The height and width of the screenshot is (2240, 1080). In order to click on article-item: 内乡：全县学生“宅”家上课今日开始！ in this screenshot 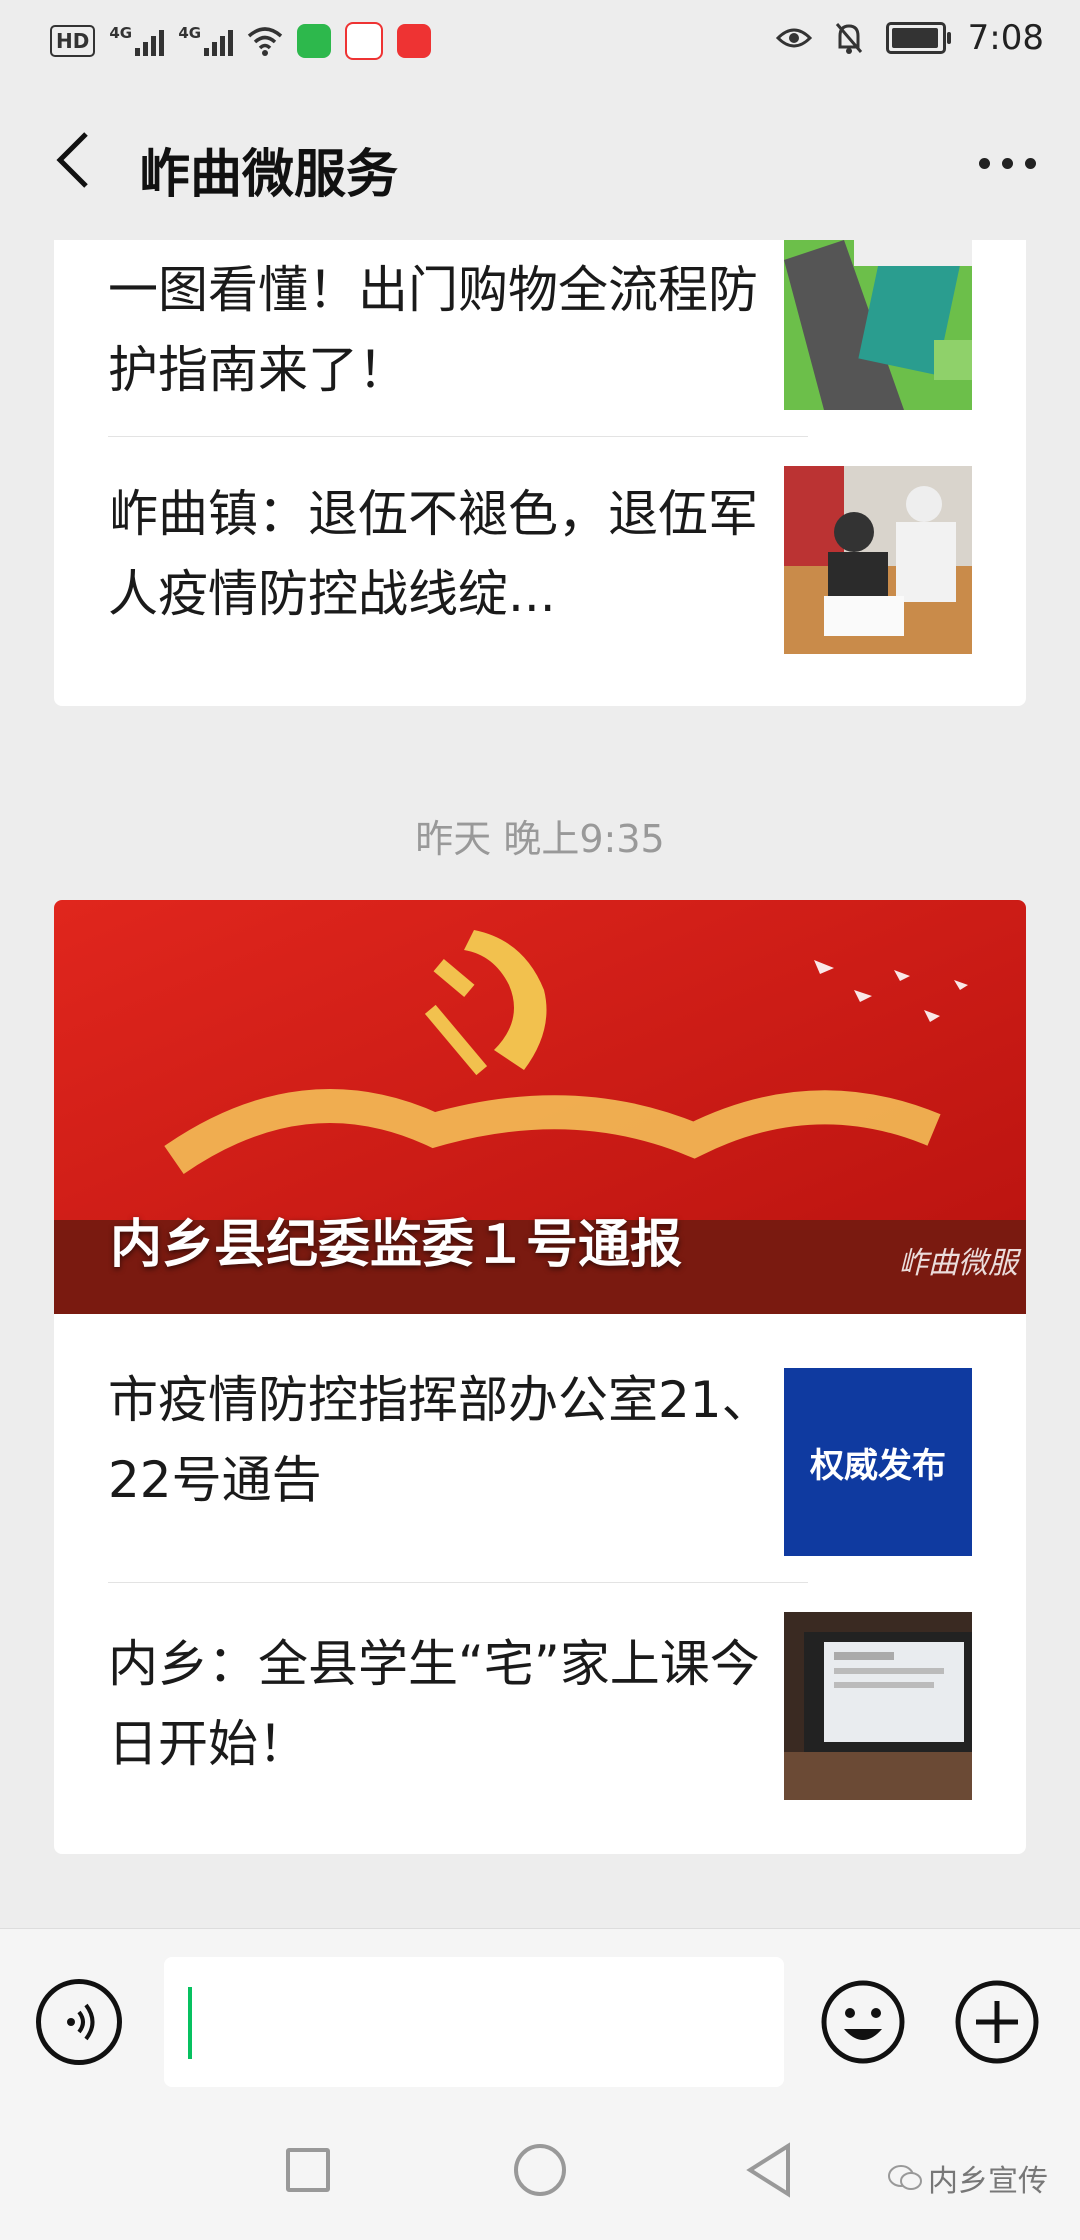, I will do `click(540, 1718)`.